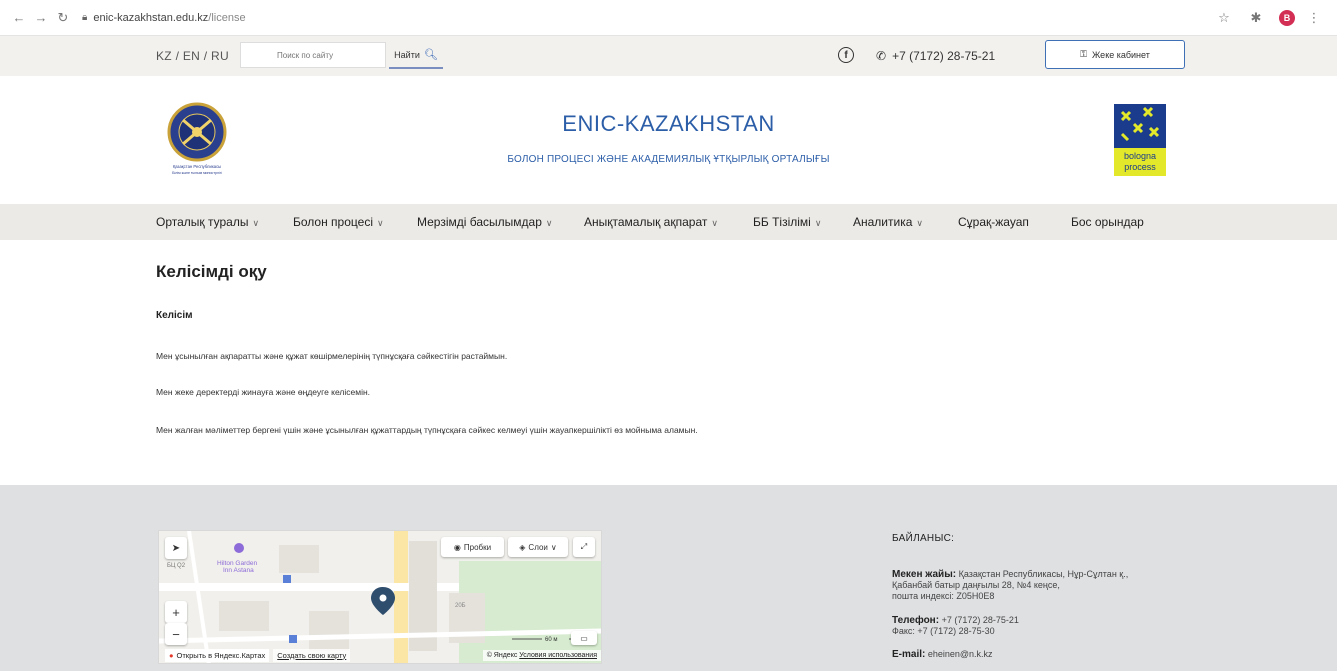  Describe the element at coordinates (943, 631) in the screenshot. I see `footer-fax: Факс: +7 (7172) 28-75-30` at that location.